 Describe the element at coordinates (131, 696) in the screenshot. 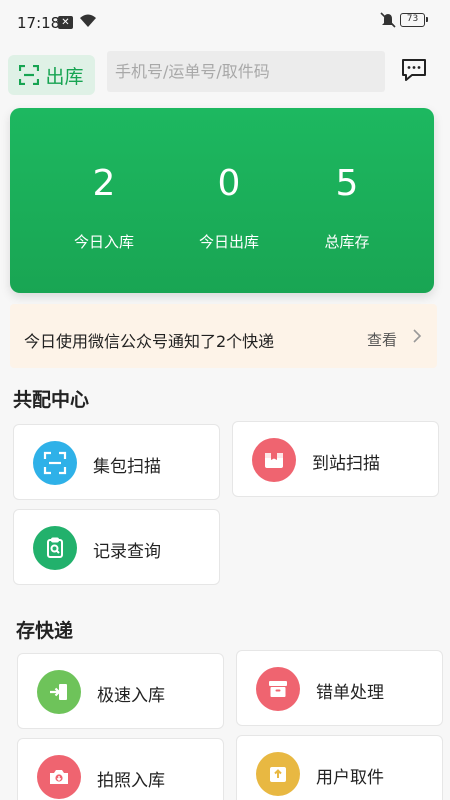

I see `tile-label: 极速入库` at that location.